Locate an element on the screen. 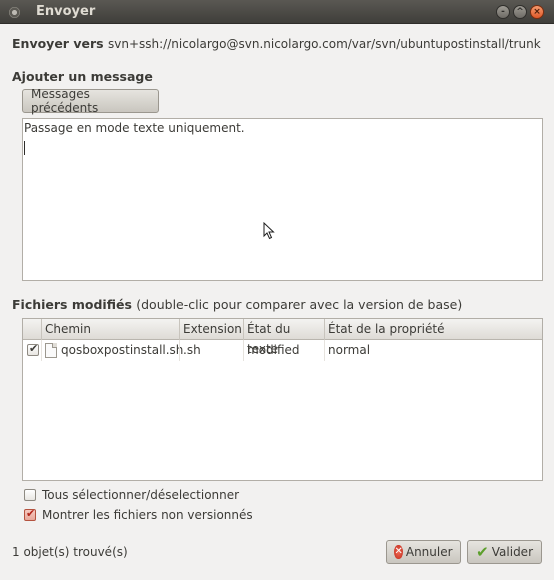 The height and width of the screenshot is (580, 554). ok-button: ✔ Valider is located at coordinates (504, 552).